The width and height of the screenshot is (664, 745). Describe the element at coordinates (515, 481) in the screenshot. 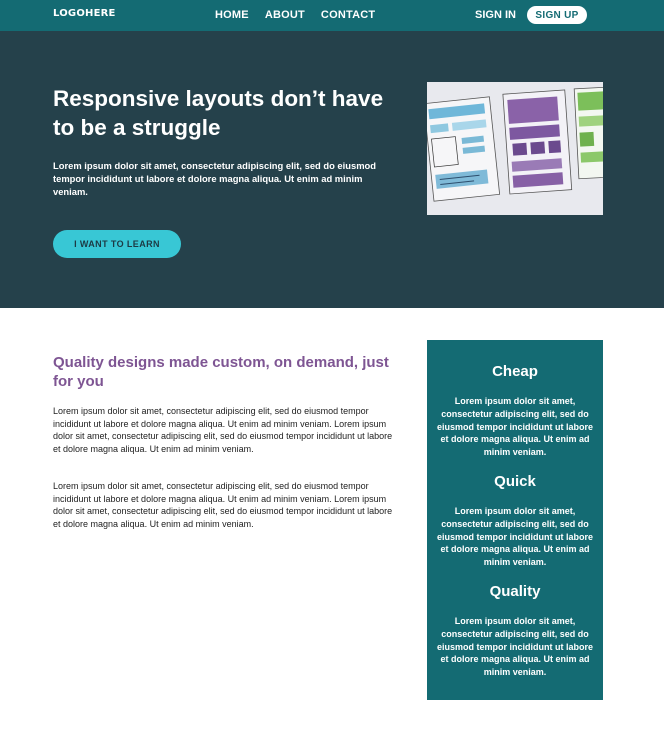

I see `feature-title-quick: Quick` at that location.